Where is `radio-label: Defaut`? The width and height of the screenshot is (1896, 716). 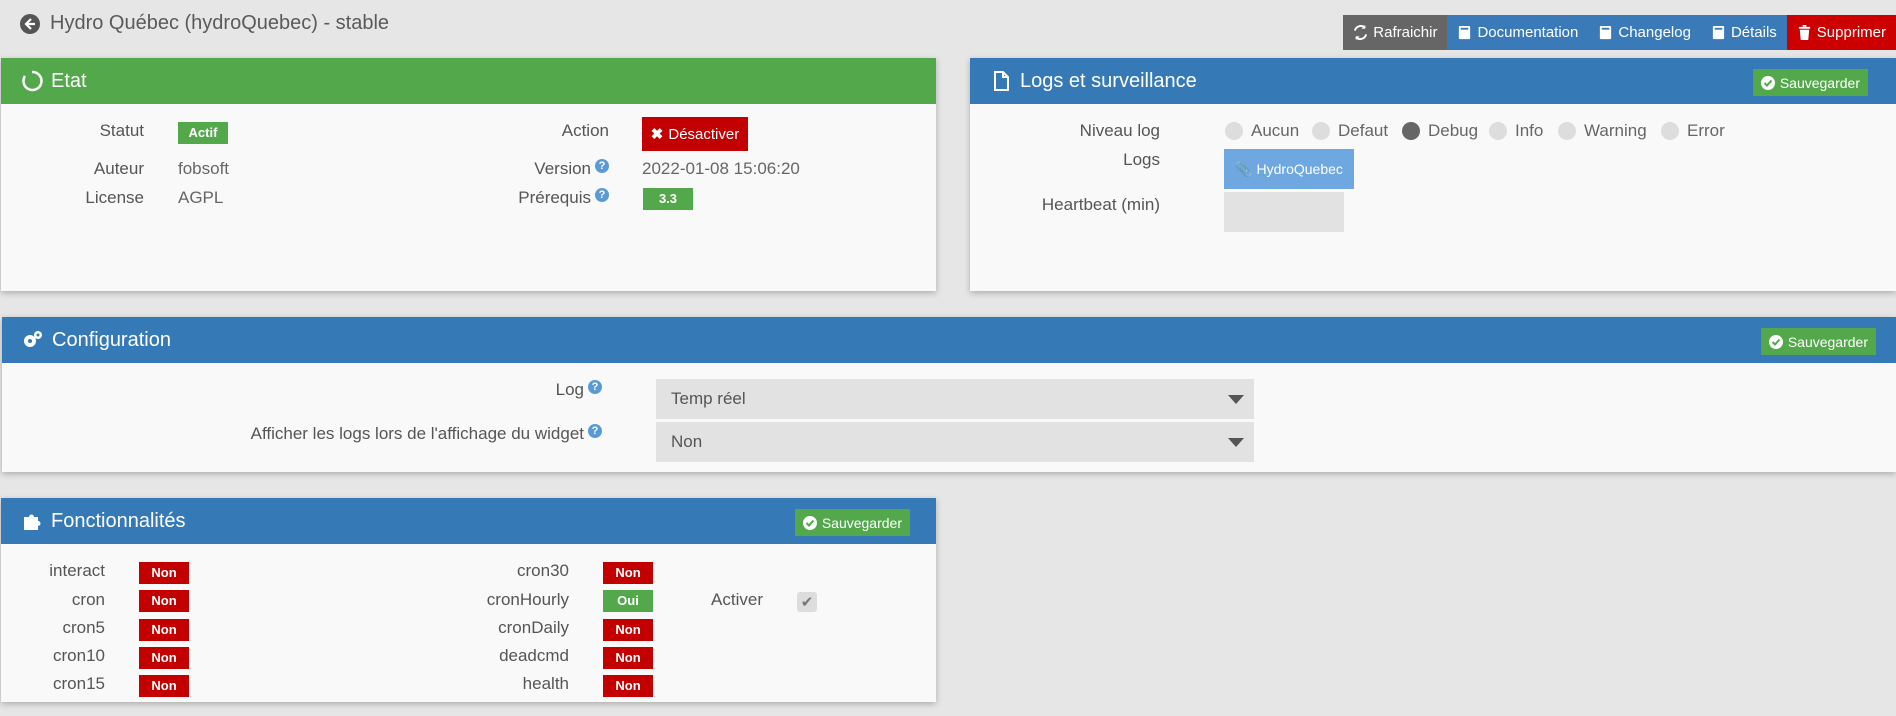 radio-label: Defaut is located at coordinates (1363, 130).